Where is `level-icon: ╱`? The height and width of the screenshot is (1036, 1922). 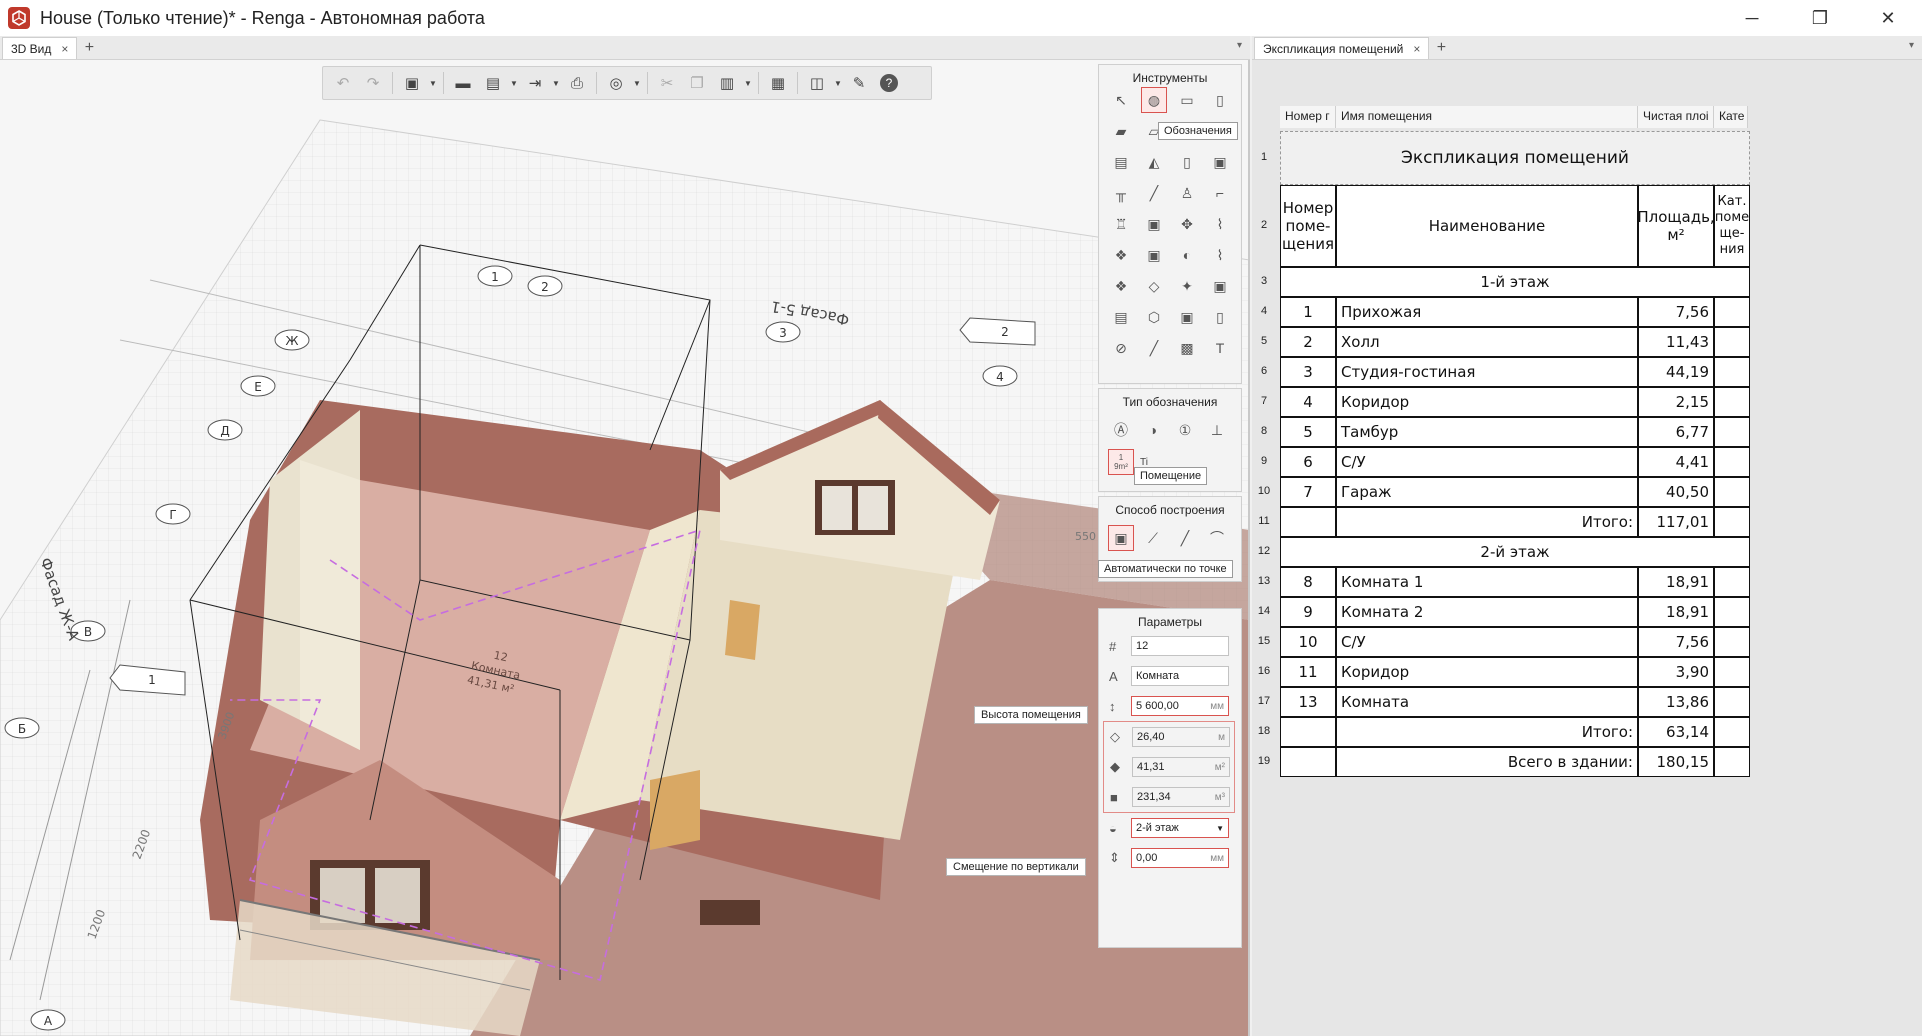 level-icon: ╱ is located at coordinates (1154, 348).